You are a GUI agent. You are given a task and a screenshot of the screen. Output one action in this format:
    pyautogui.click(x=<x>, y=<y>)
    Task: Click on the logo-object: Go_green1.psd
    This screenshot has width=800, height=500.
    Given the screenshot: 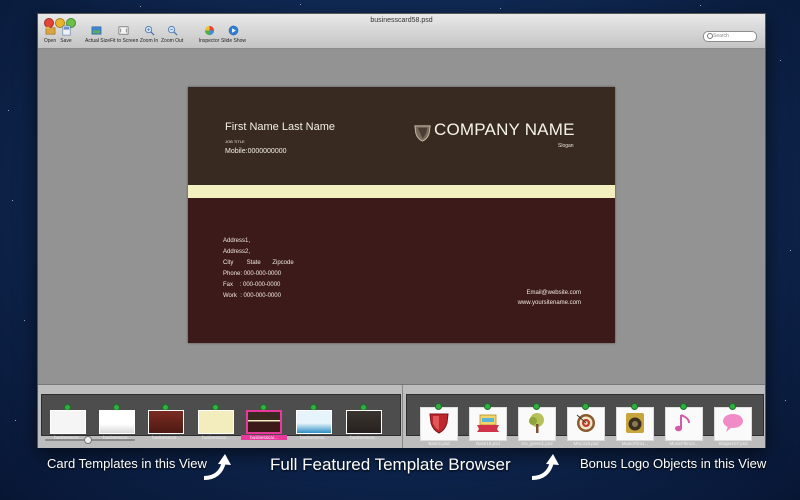 What is the action you would take?
    pyautogui.click(x=537, y=424)
    